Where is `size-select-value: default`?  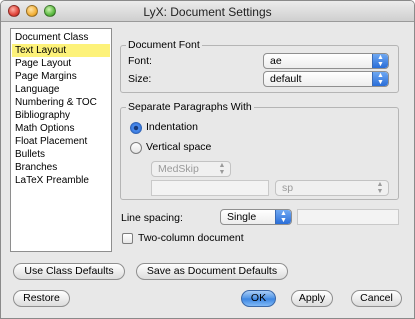 size-select-value: default is located at coordinates (286, 79).